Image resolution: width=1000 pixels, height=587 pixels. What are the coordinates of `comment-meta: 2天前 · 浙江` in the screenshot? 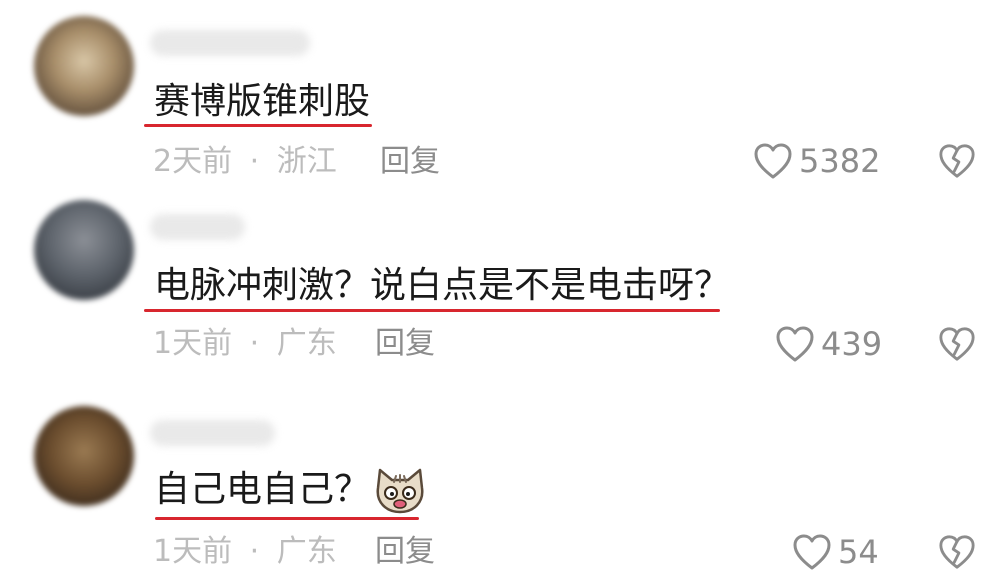 It's located at (245, 162).